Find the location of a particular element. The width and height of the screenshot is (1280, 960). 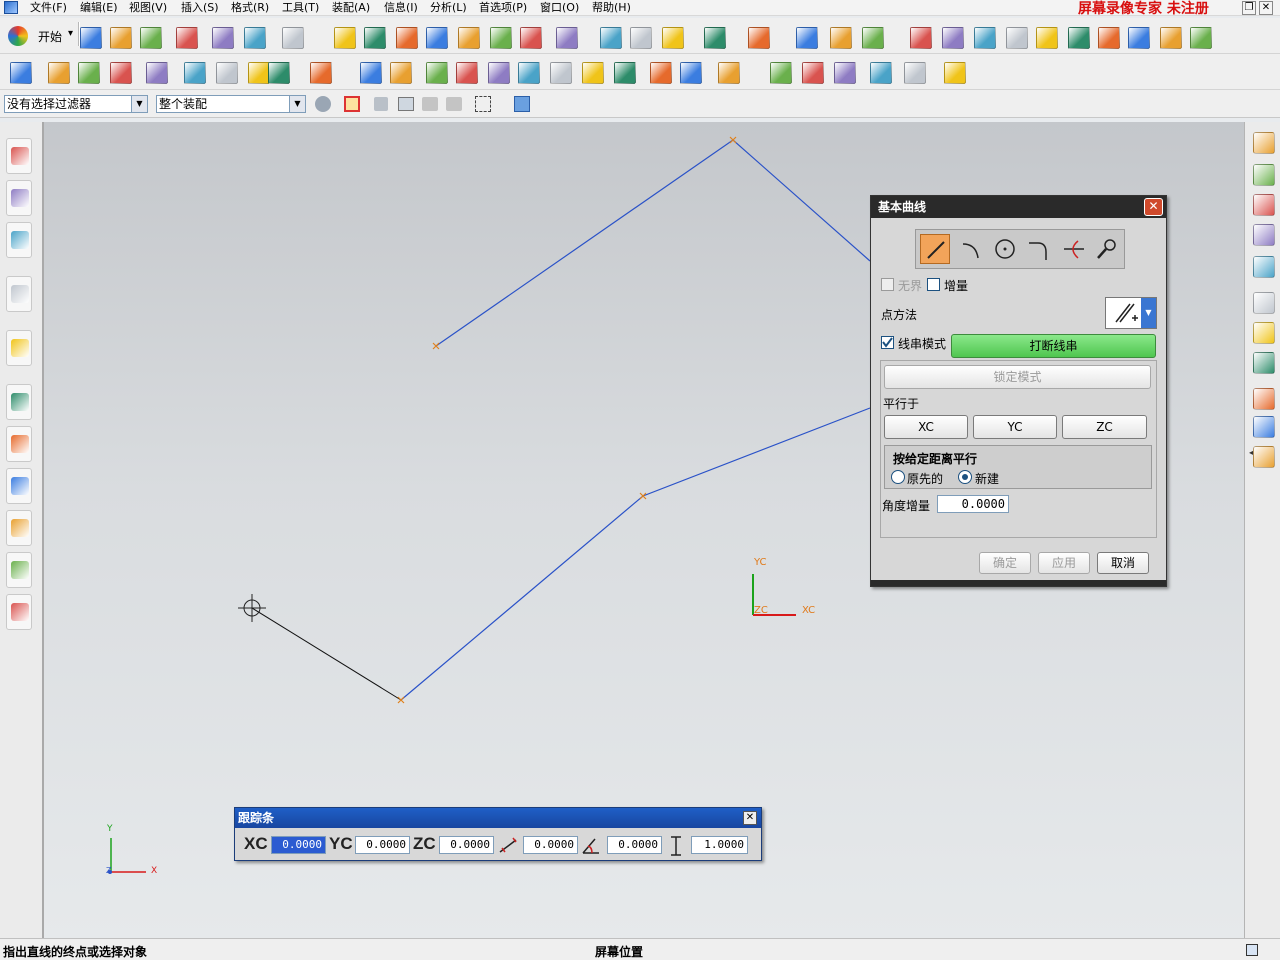

wcs-origin-icon is located at coordinates (807, 38).